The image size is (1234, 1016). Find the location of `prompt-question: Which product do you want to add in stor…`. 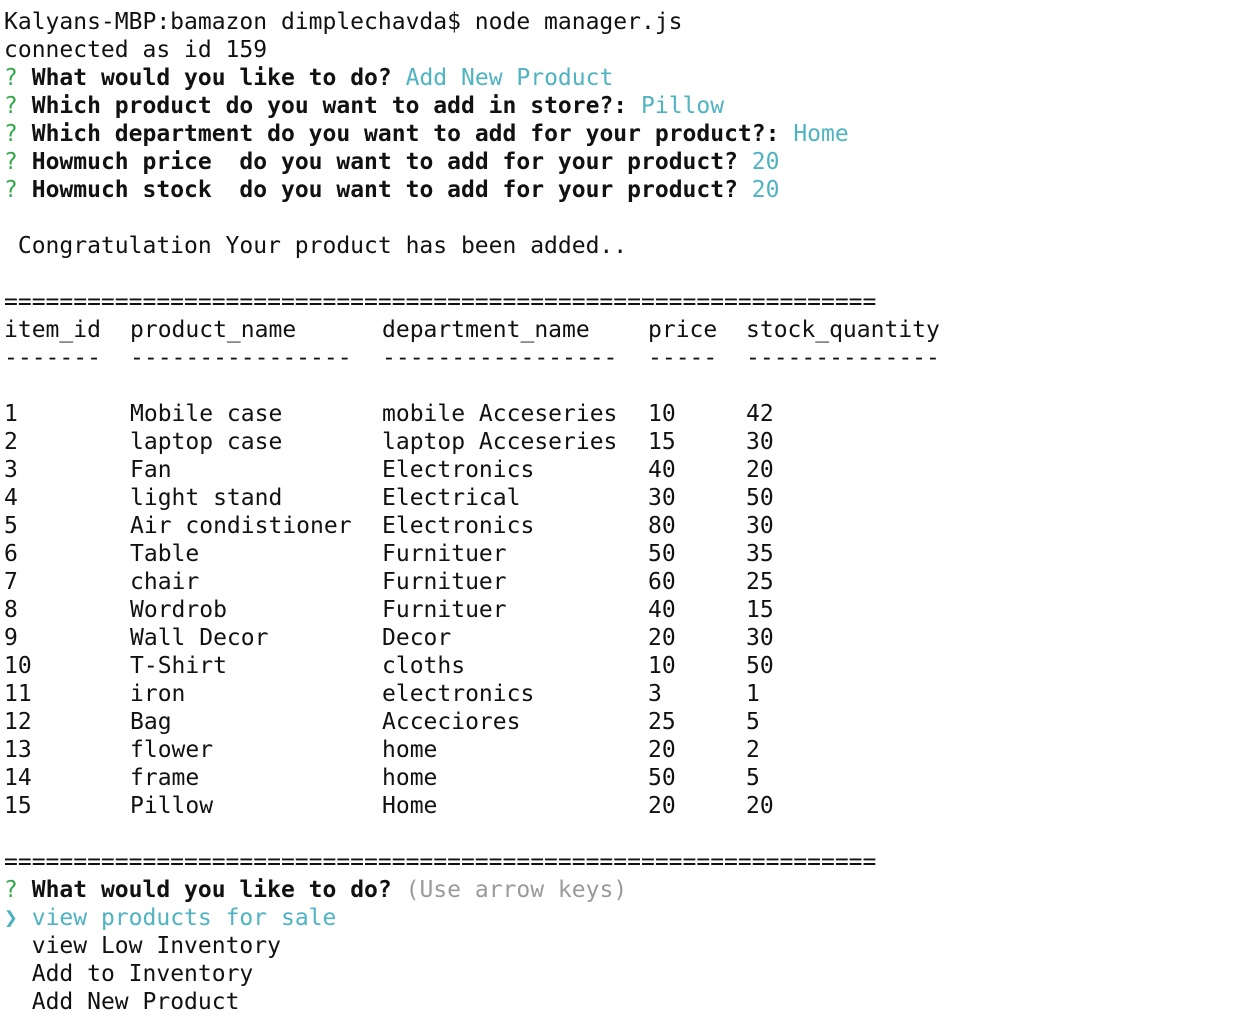

prompt-question: Which product do you want to add in stor… is located at coordinates (329, 106).